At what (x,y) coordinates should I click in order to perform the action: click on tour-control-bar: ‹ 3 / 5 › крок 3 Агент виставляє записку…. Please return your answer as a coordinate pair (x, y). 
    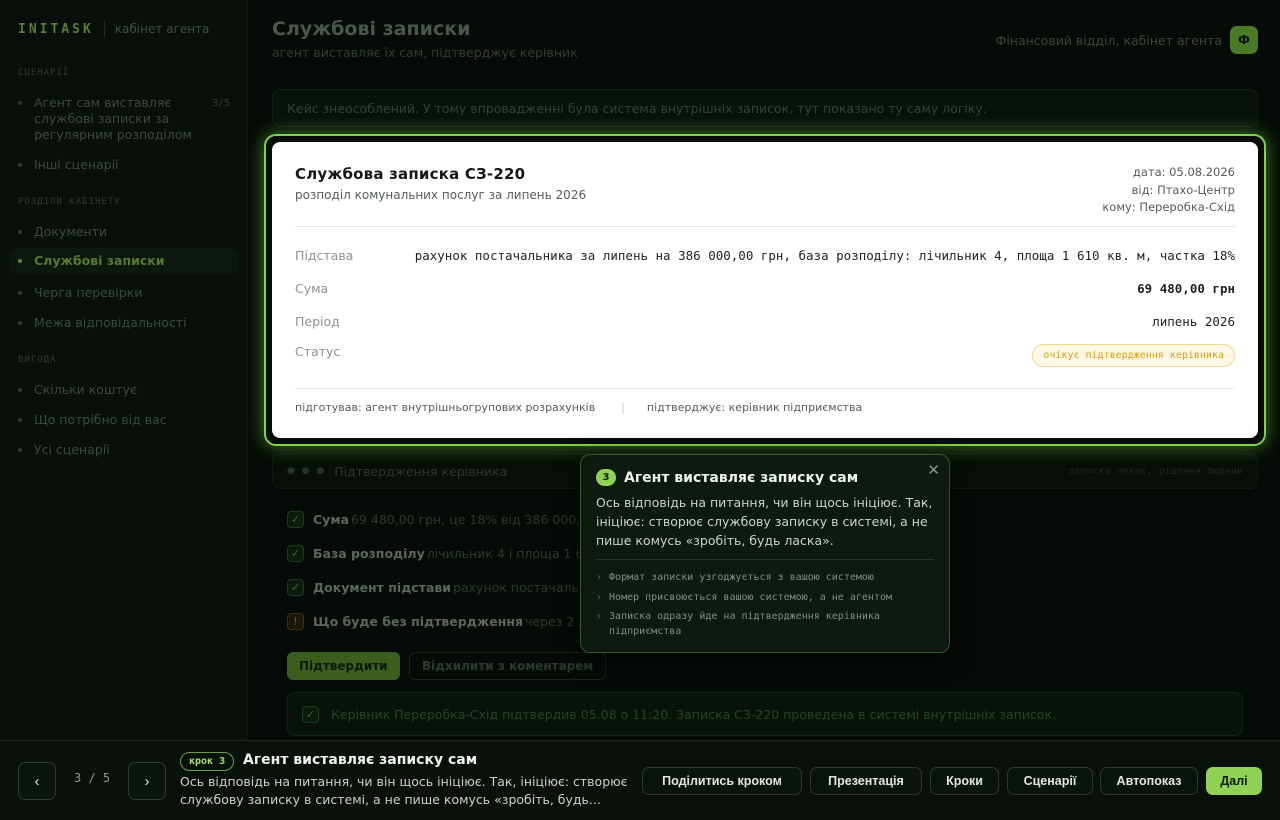
    Looking at the image, I should click on (640, 780).